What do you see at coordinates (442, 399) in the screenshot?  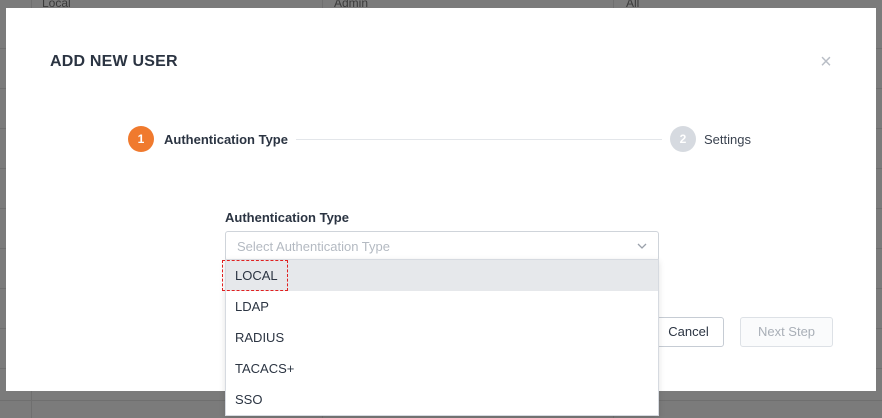 I see `option-sso: SSO` at bounding box center [442, 399].